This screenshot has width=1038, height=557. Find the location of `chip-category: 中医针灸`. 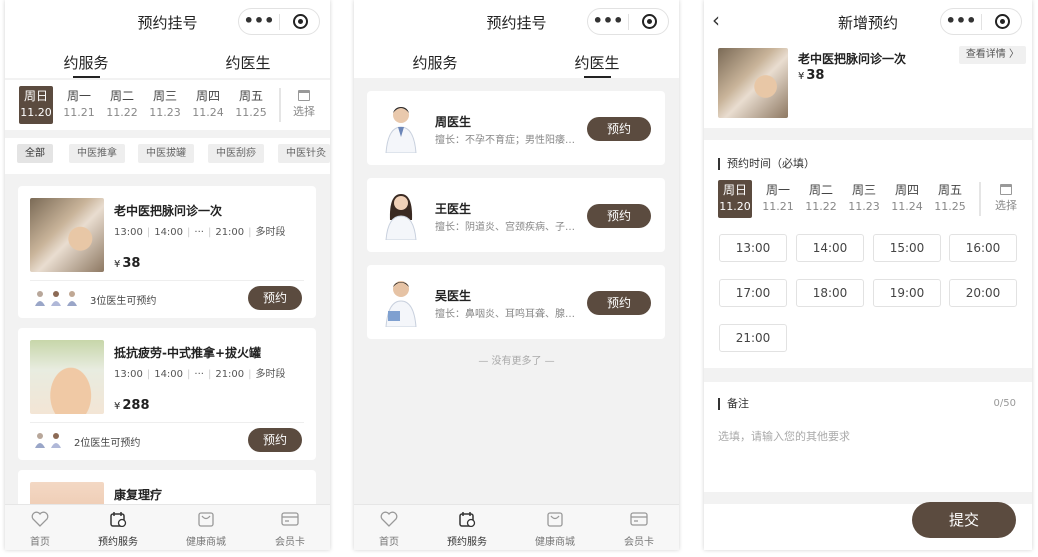

chip-category: 中医针灸 is located at coordinates (304, 153).